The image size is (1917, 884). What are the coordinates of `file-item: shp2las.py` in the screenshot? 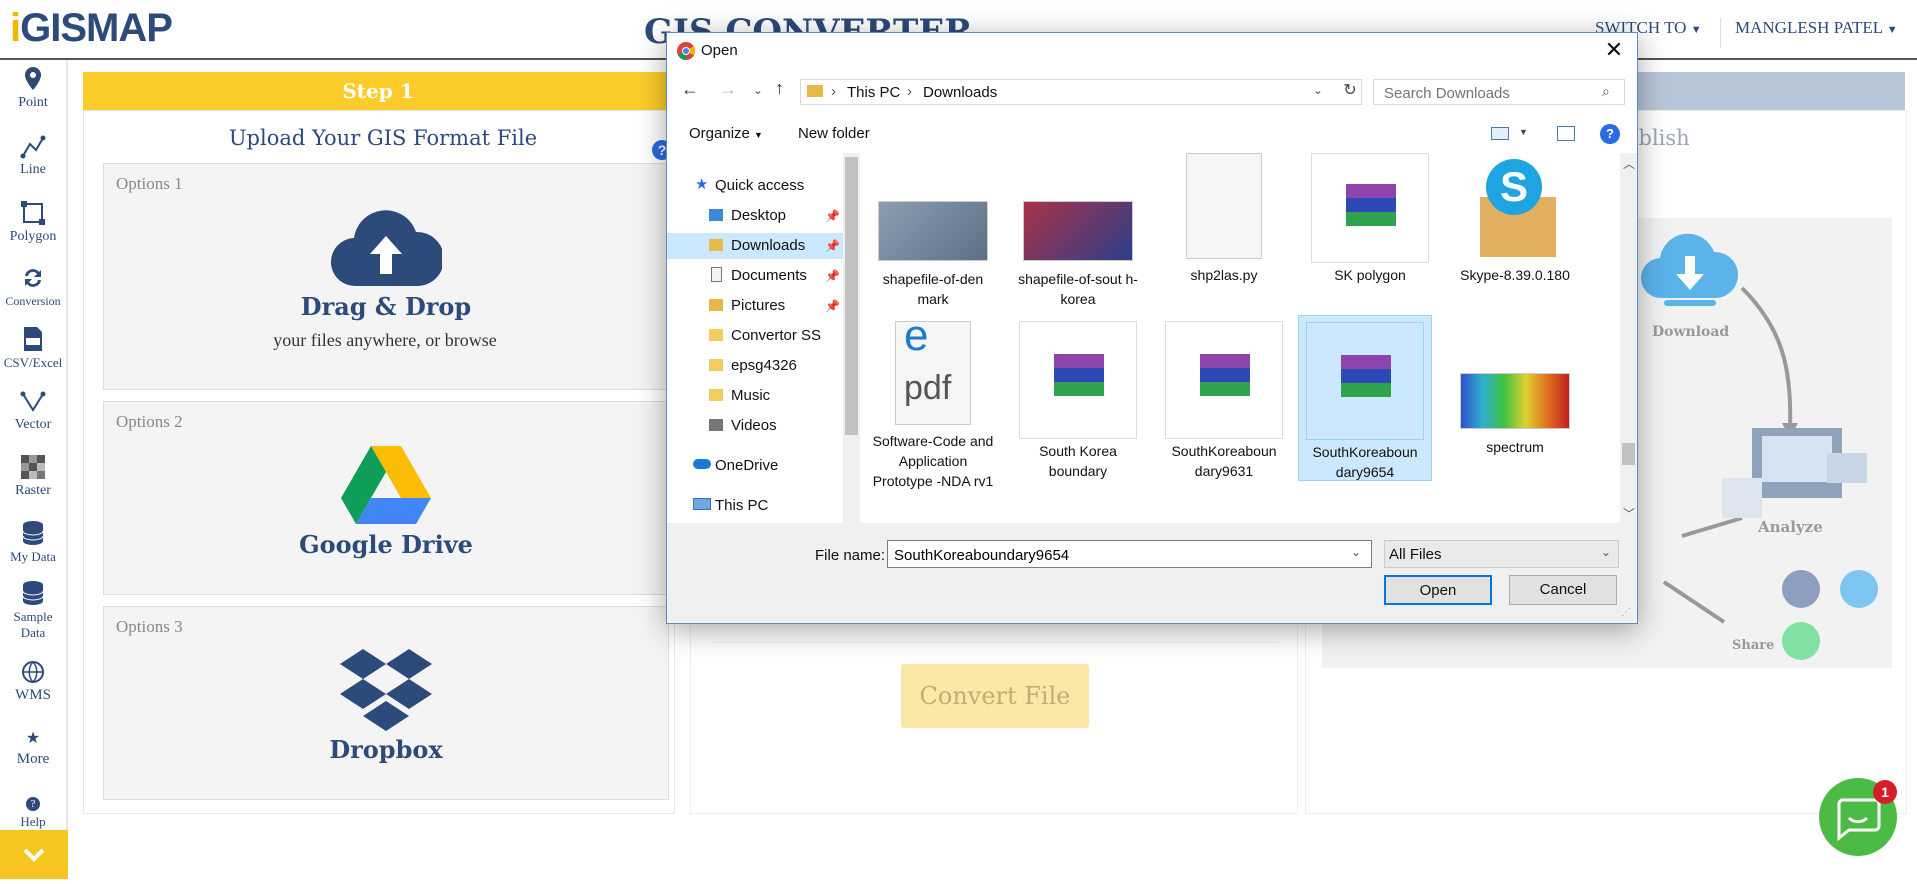 It's located at (1224, 219).